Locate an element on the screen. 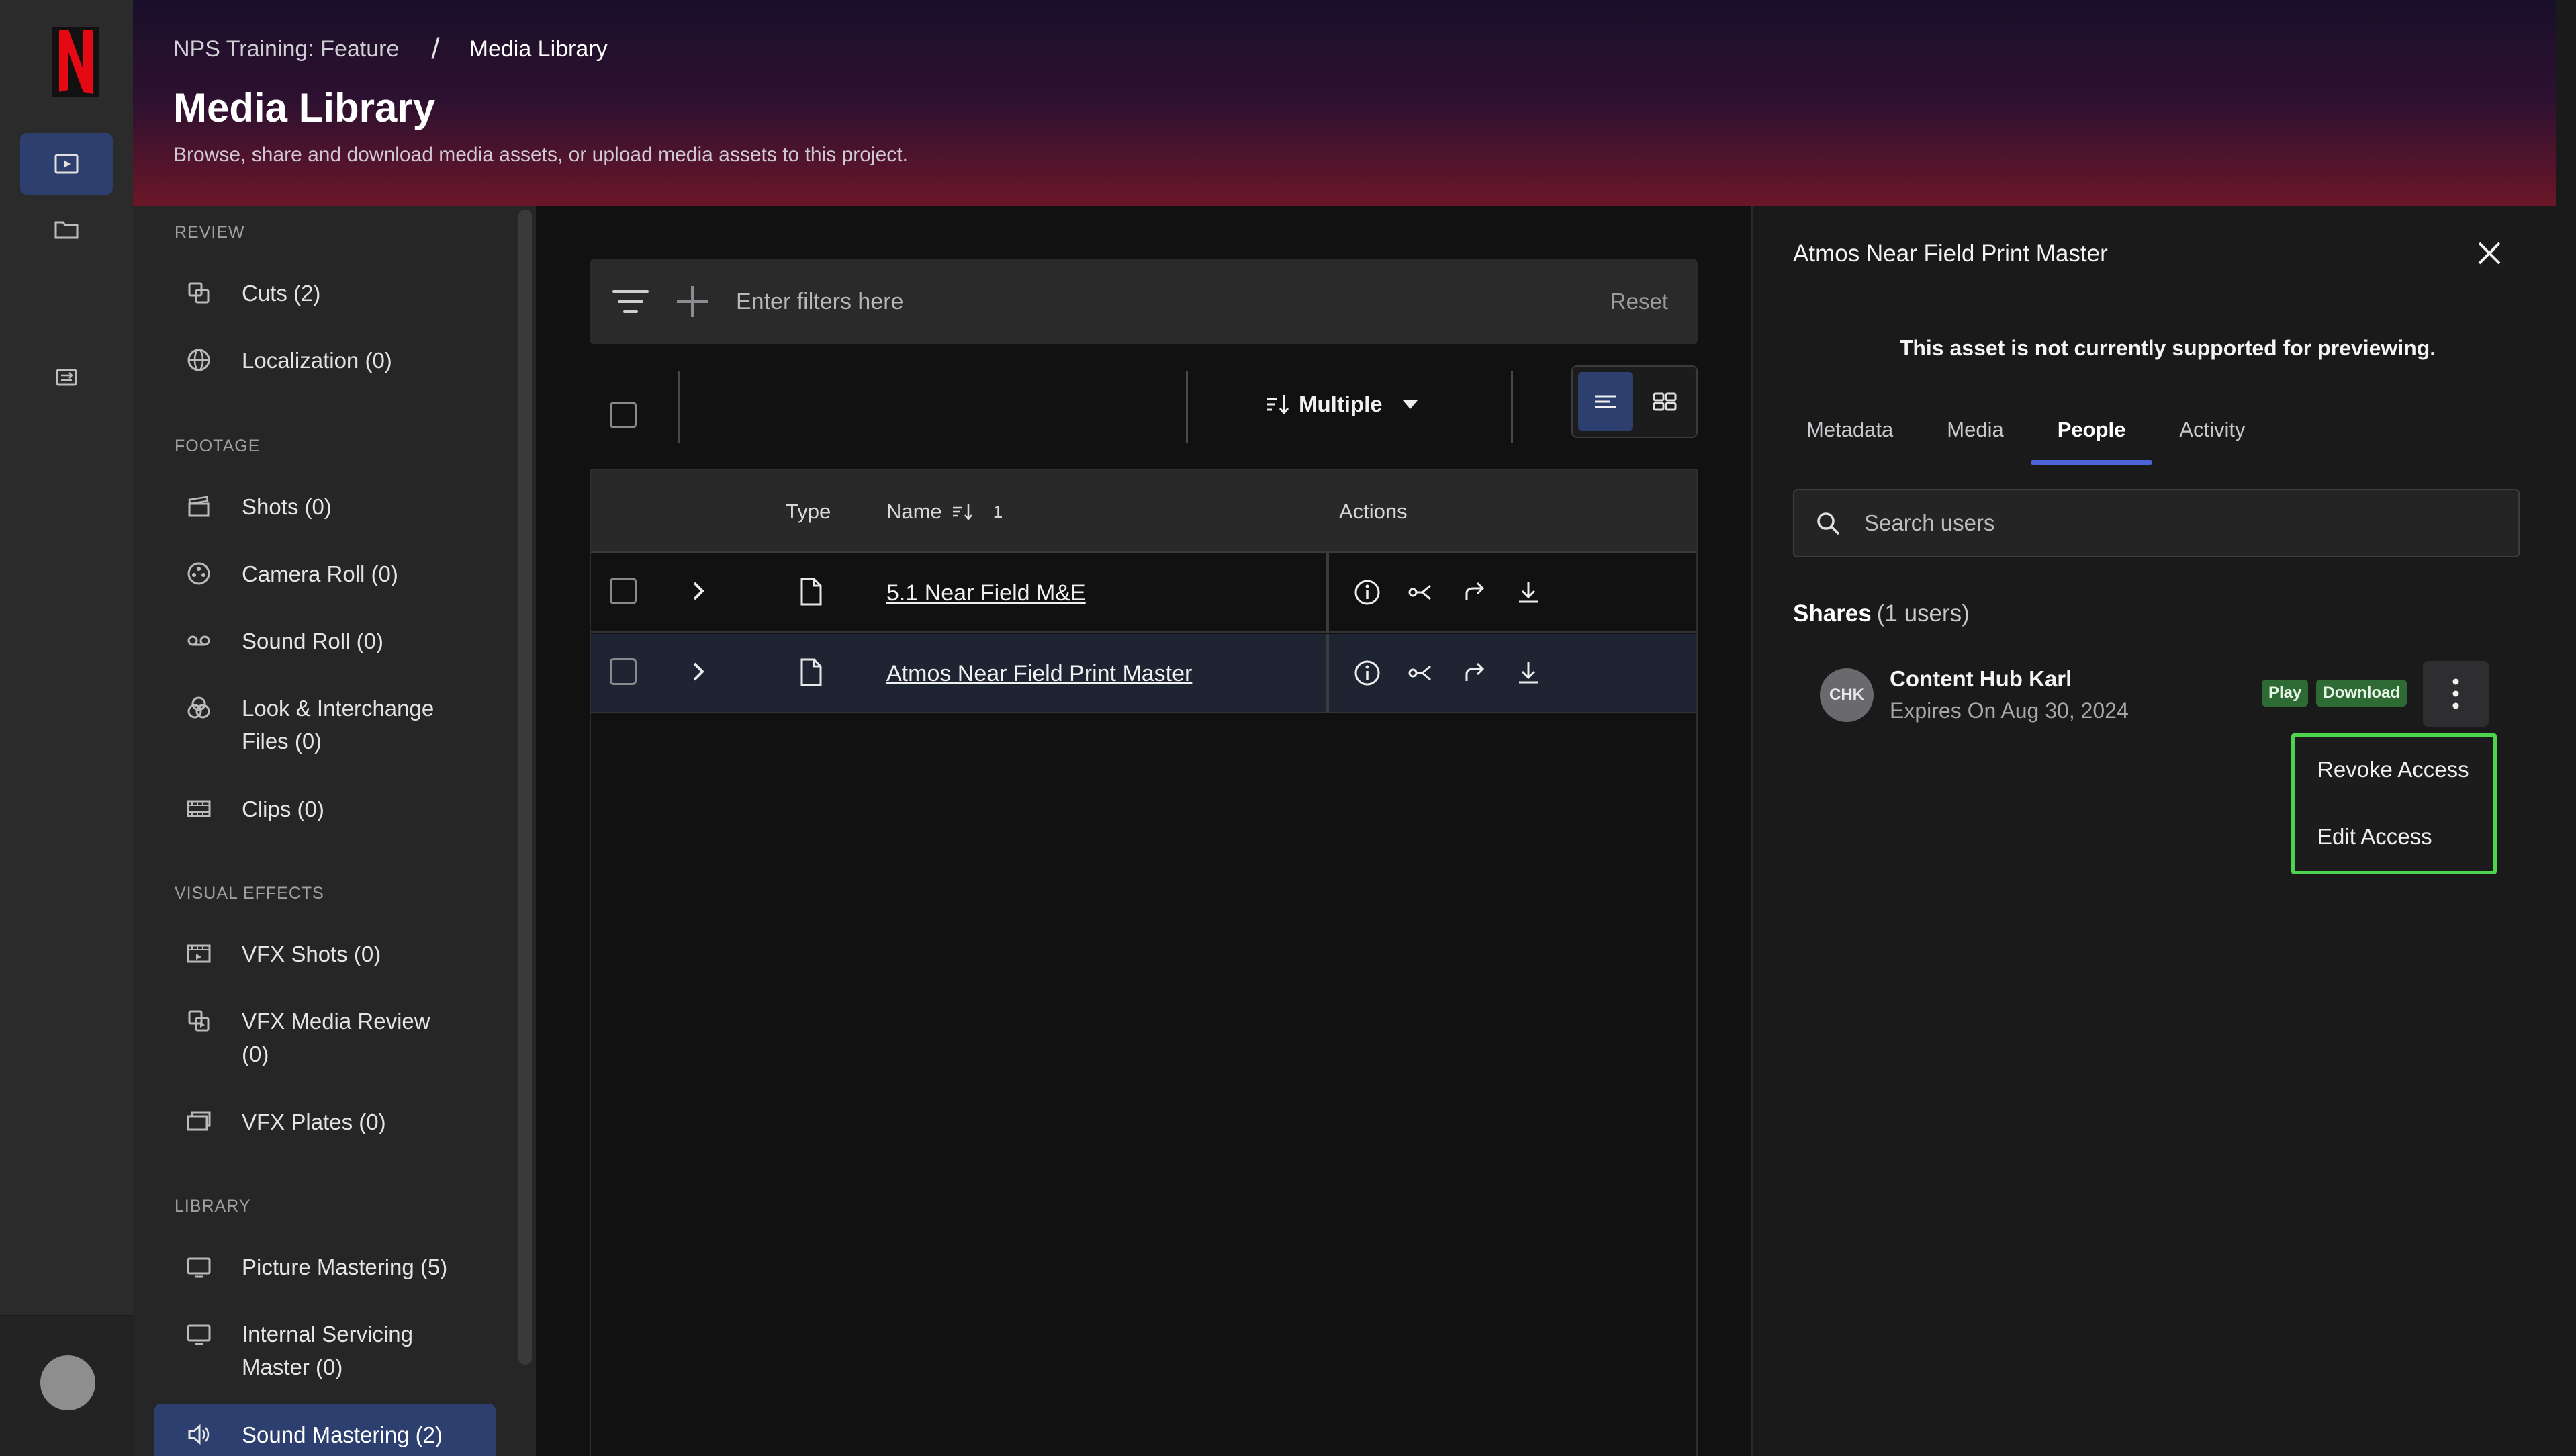  sidebar-item-sound-roll: Sound Roll (0) is located at coordinates (325, 641).